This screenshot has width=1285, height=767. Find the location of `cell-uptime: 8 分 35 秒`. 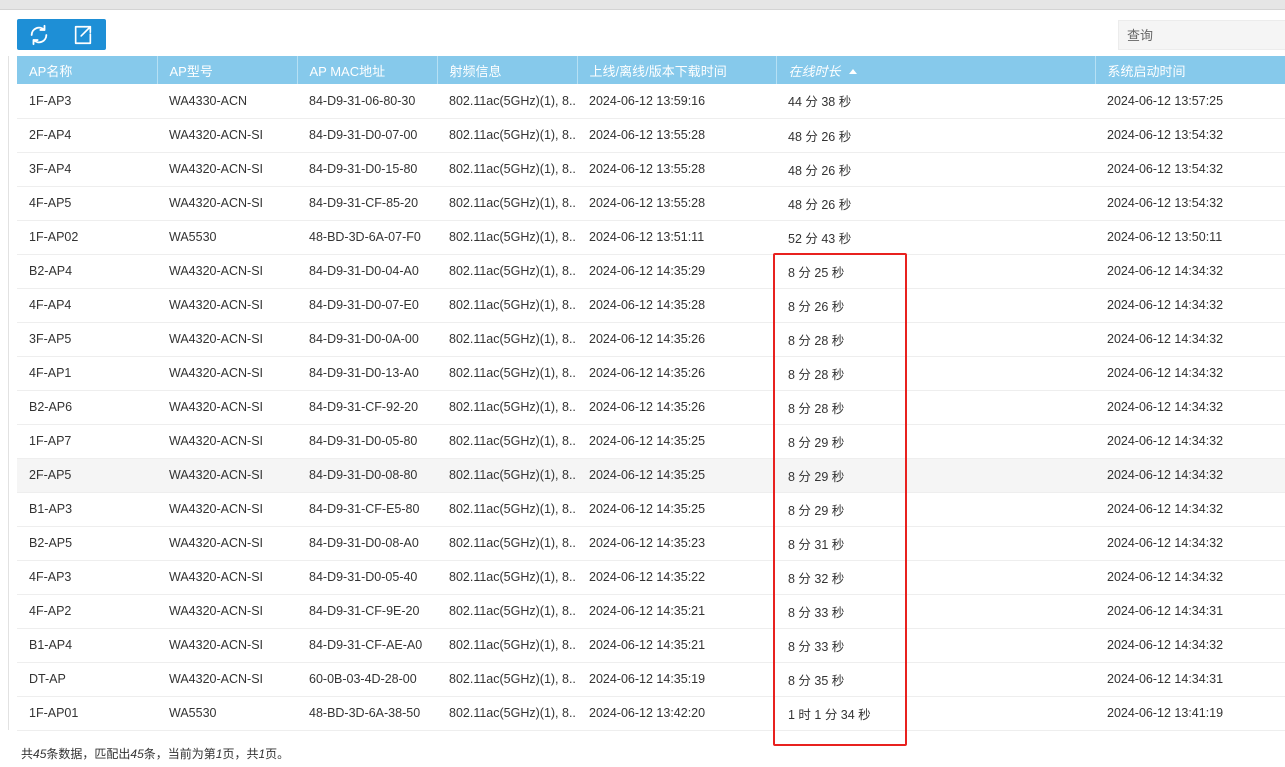

cell-uptime: 8 分 35 秒 is located at coordinates (816, 680).